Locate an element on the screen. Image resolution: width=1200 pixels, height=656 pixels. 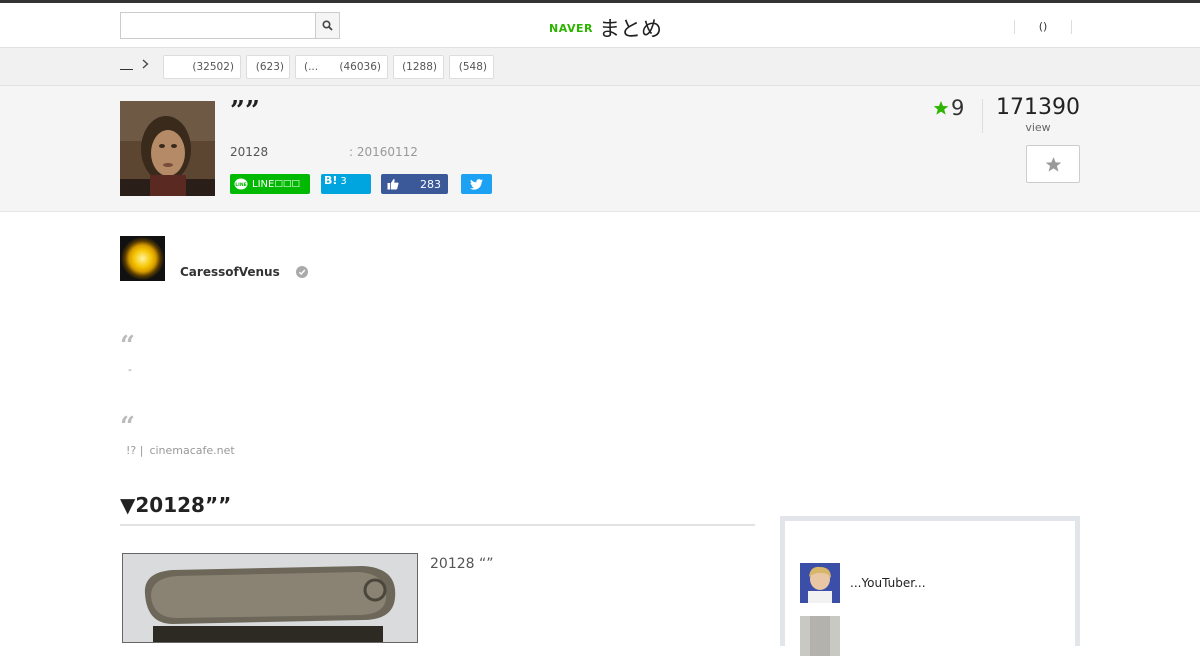
chevron-right-icon is located at coordinates (145, 64).